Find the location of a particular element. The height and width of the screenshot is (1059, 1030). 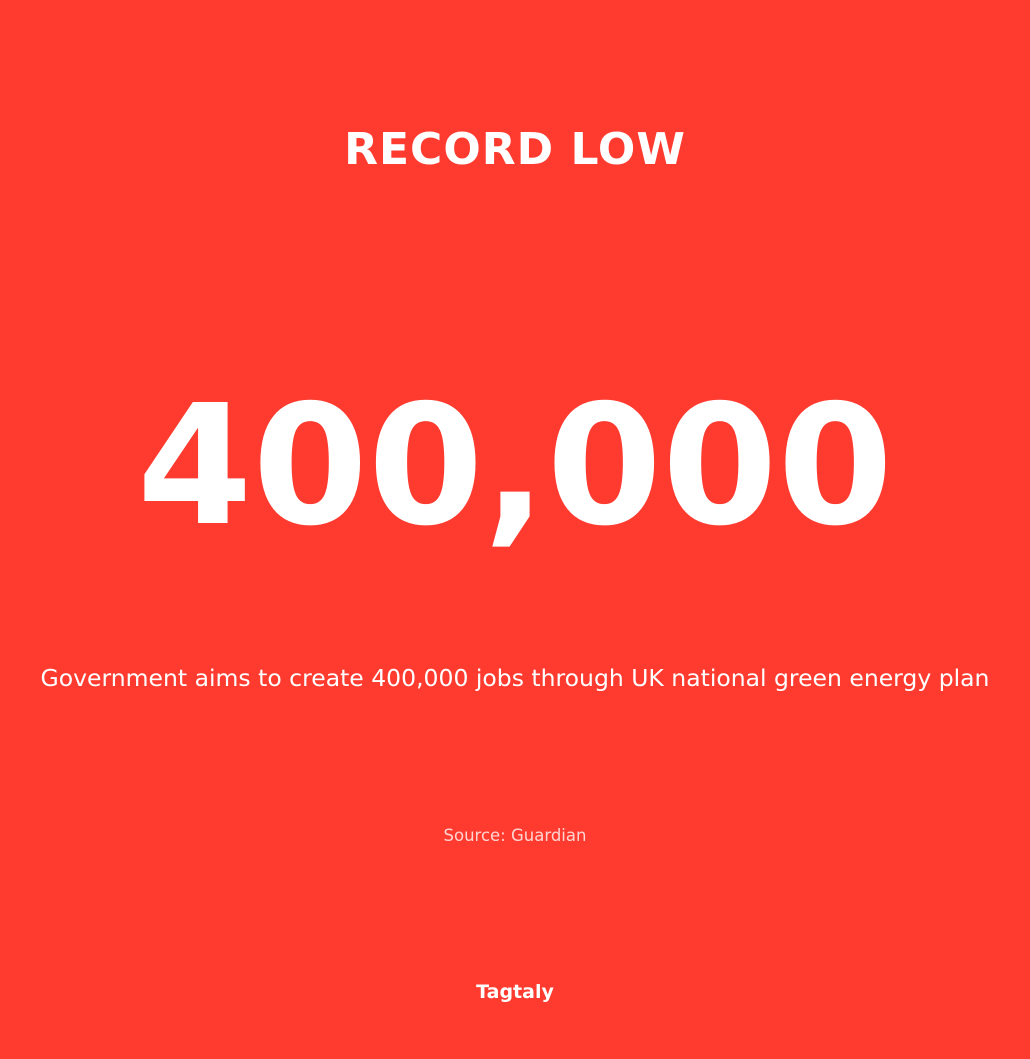

big-number: 400,000 is located at coordinates (515, 466).